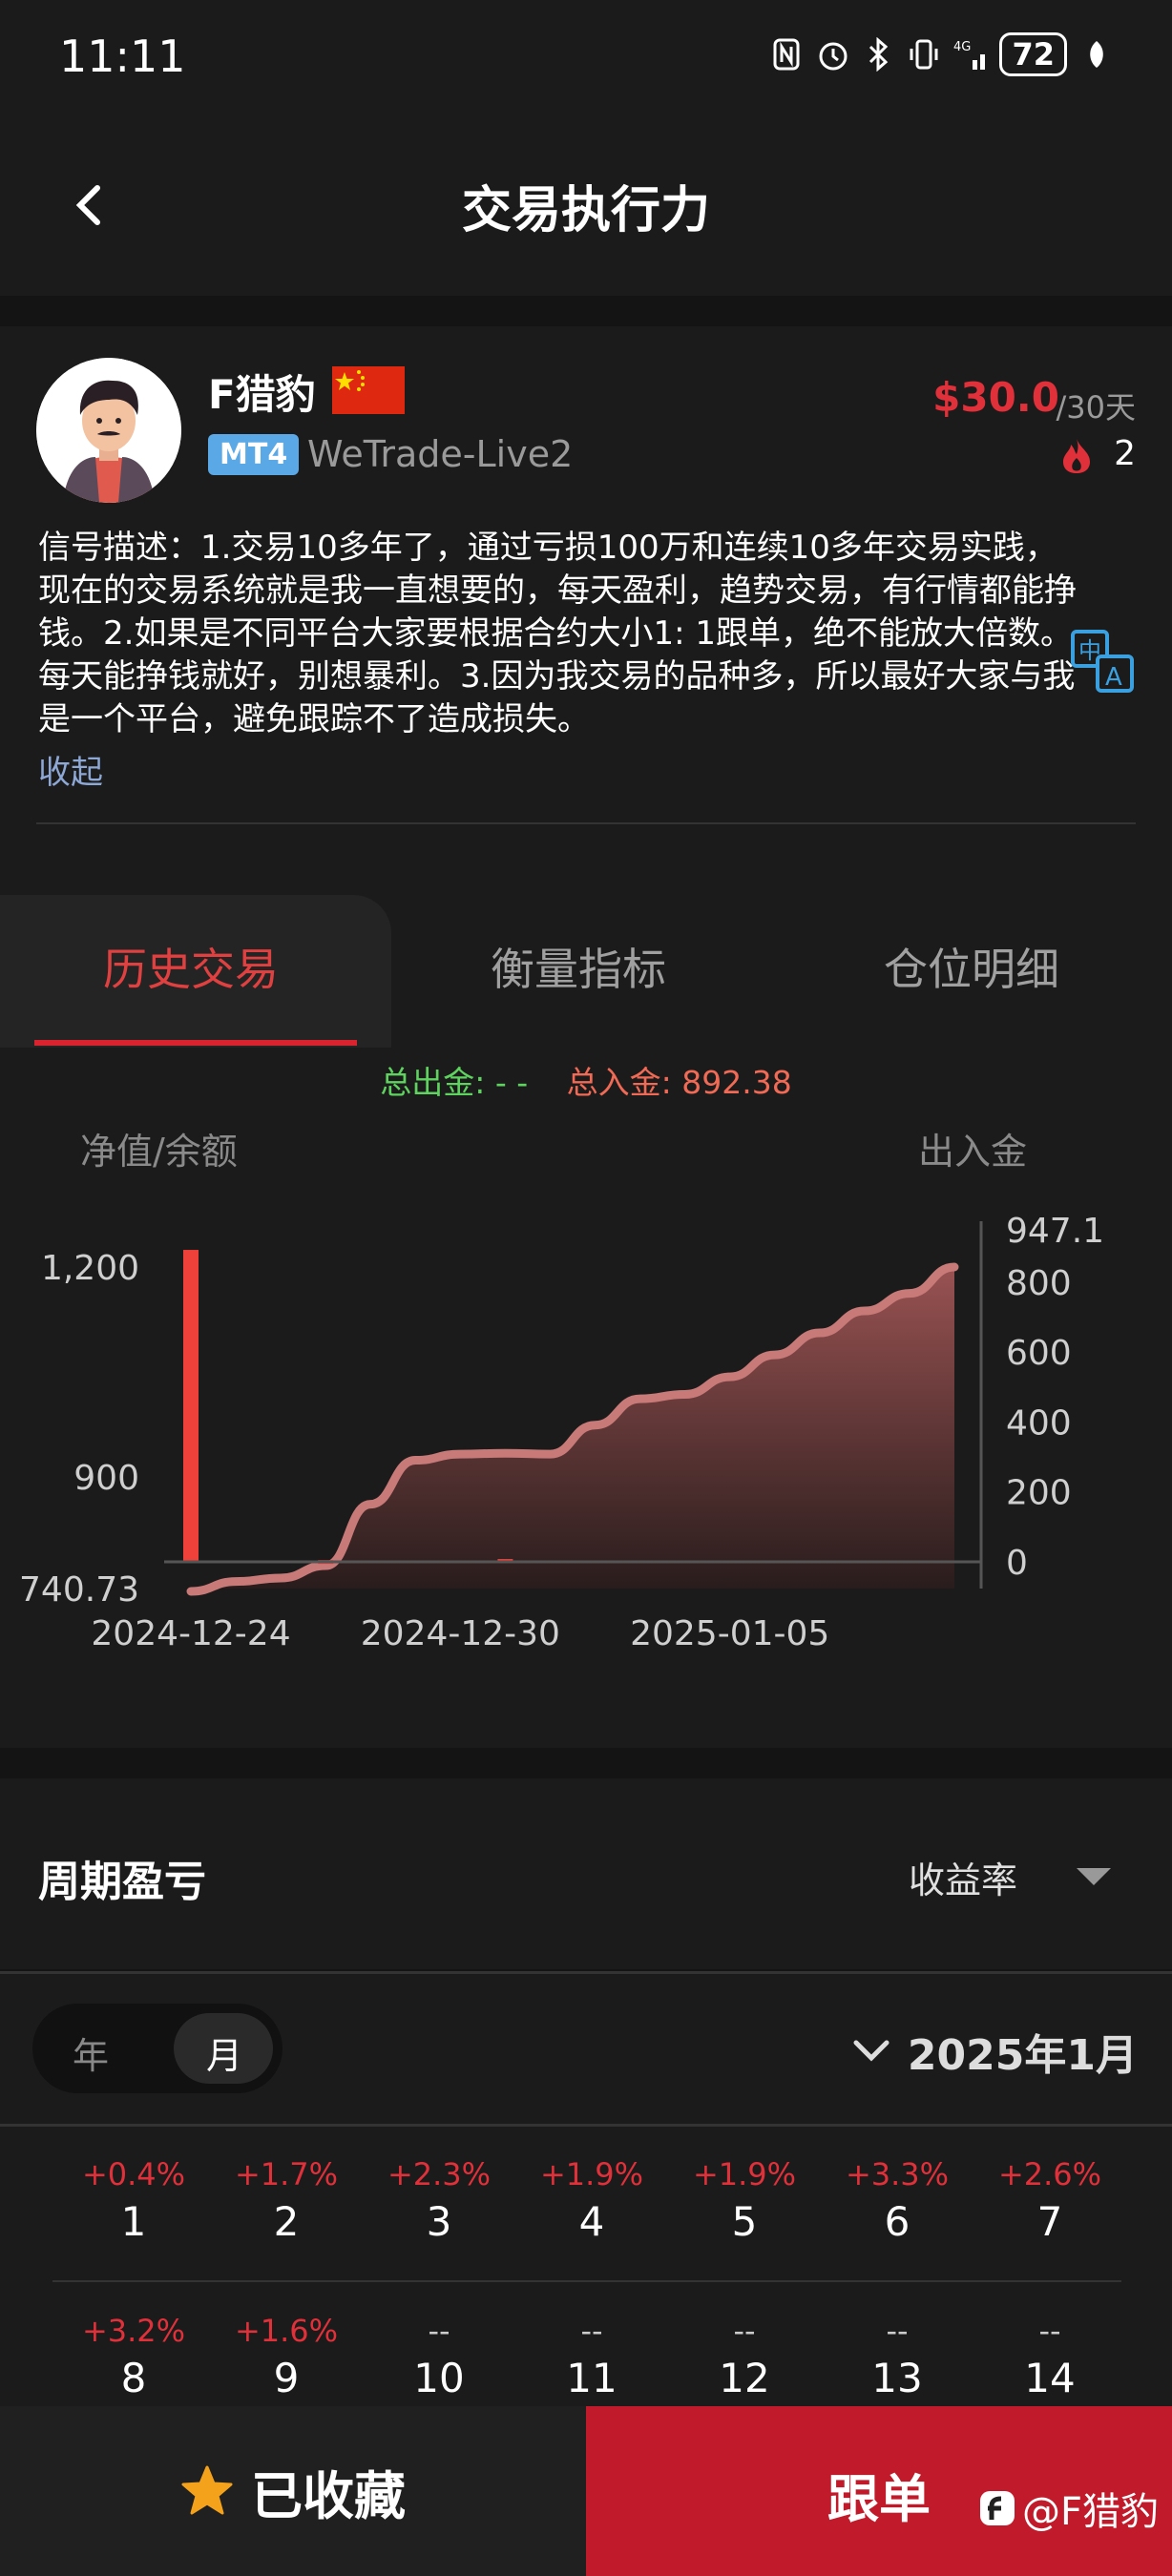  Describe the element at coordinates (1039, 1283) in the screenshot. I see `right-tick-label: 800` at that location.